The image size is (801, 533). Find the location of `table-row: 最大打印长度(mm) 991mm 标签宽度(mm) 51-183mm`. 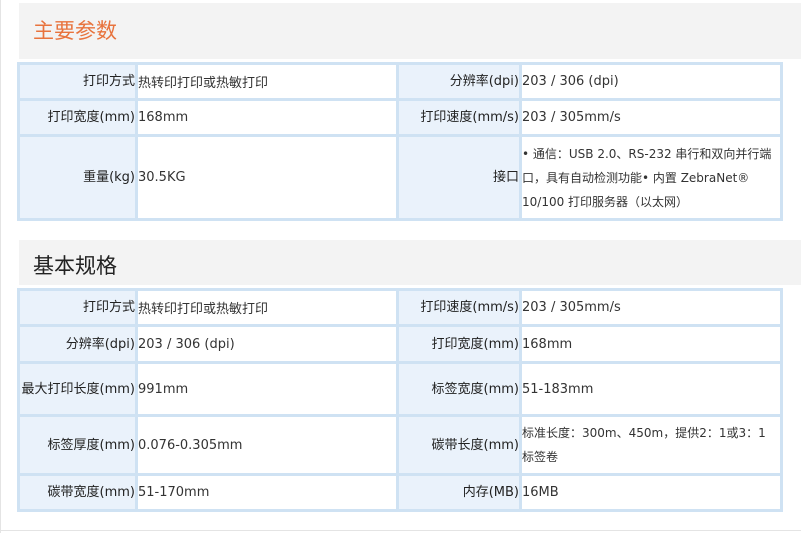

table-row: 最大打印长度(mm) 991mm 标签宽度(mm) 51-183mm is located at coordinates (400, 389).